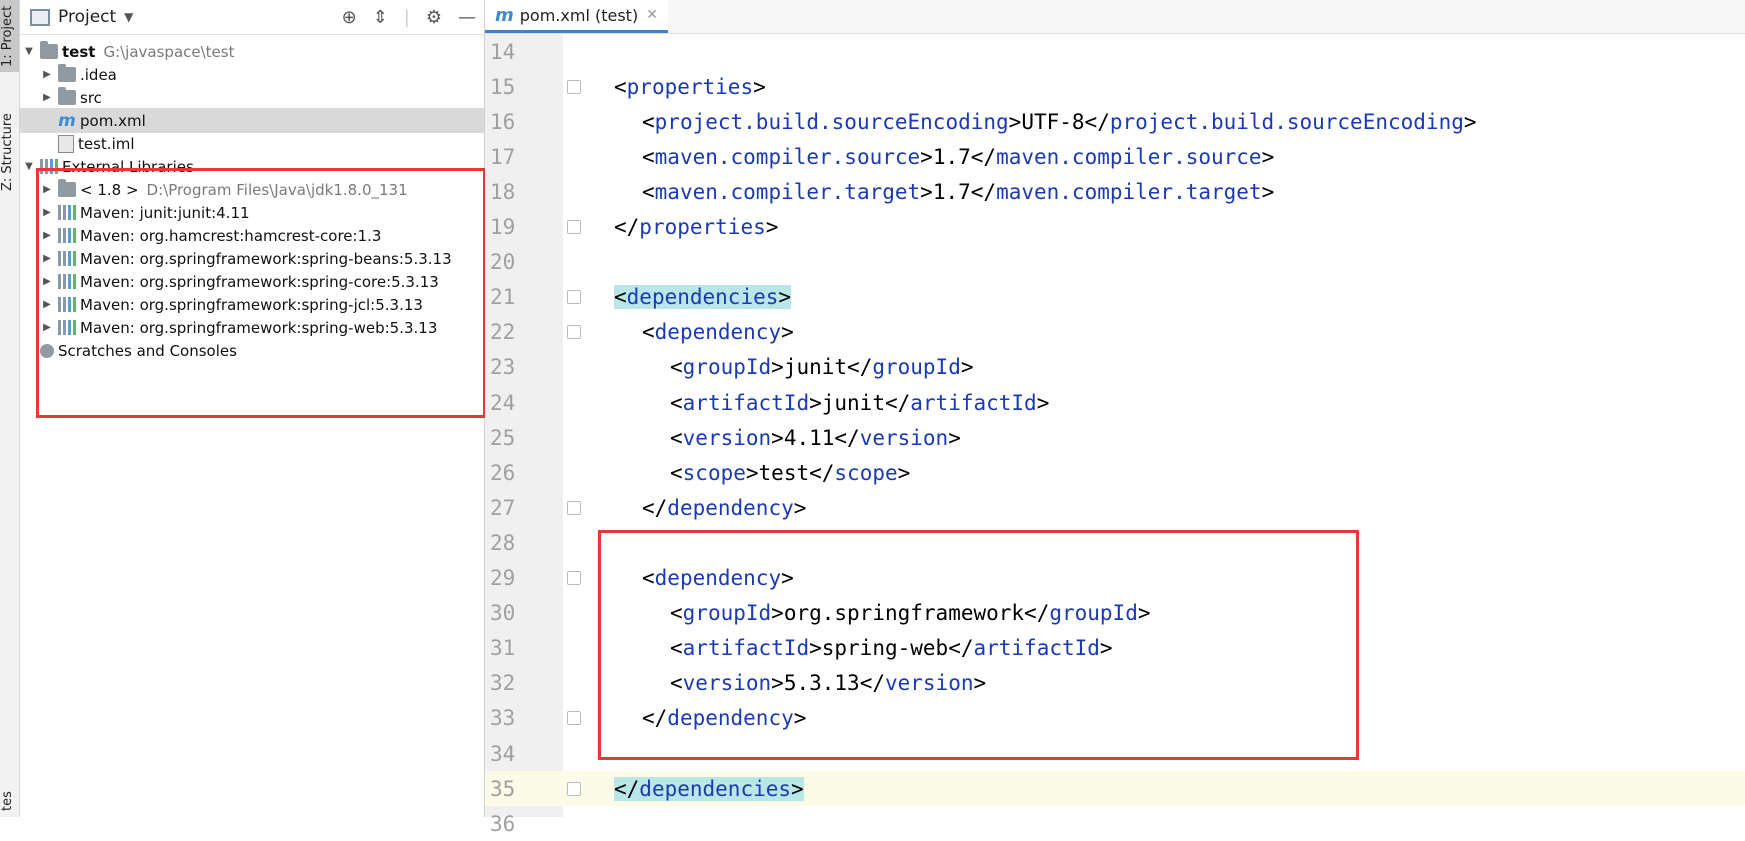 This screenshot has height=841, width=1745. Describe the element at coordinates (467, 17) in the screenshot. I see `minimize-icon: —` at that location.